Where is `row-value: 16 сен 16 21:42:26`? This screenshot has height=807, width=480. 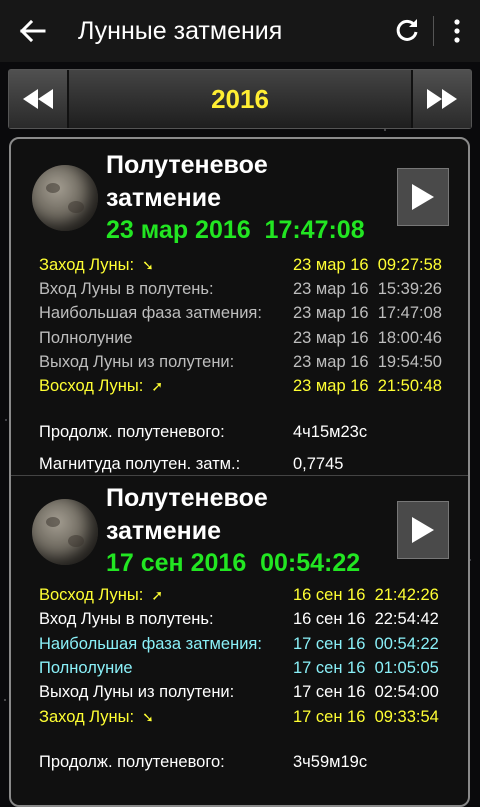 row-value: 16 сен 16 21:42:26 is located at coordinates (366, 595).